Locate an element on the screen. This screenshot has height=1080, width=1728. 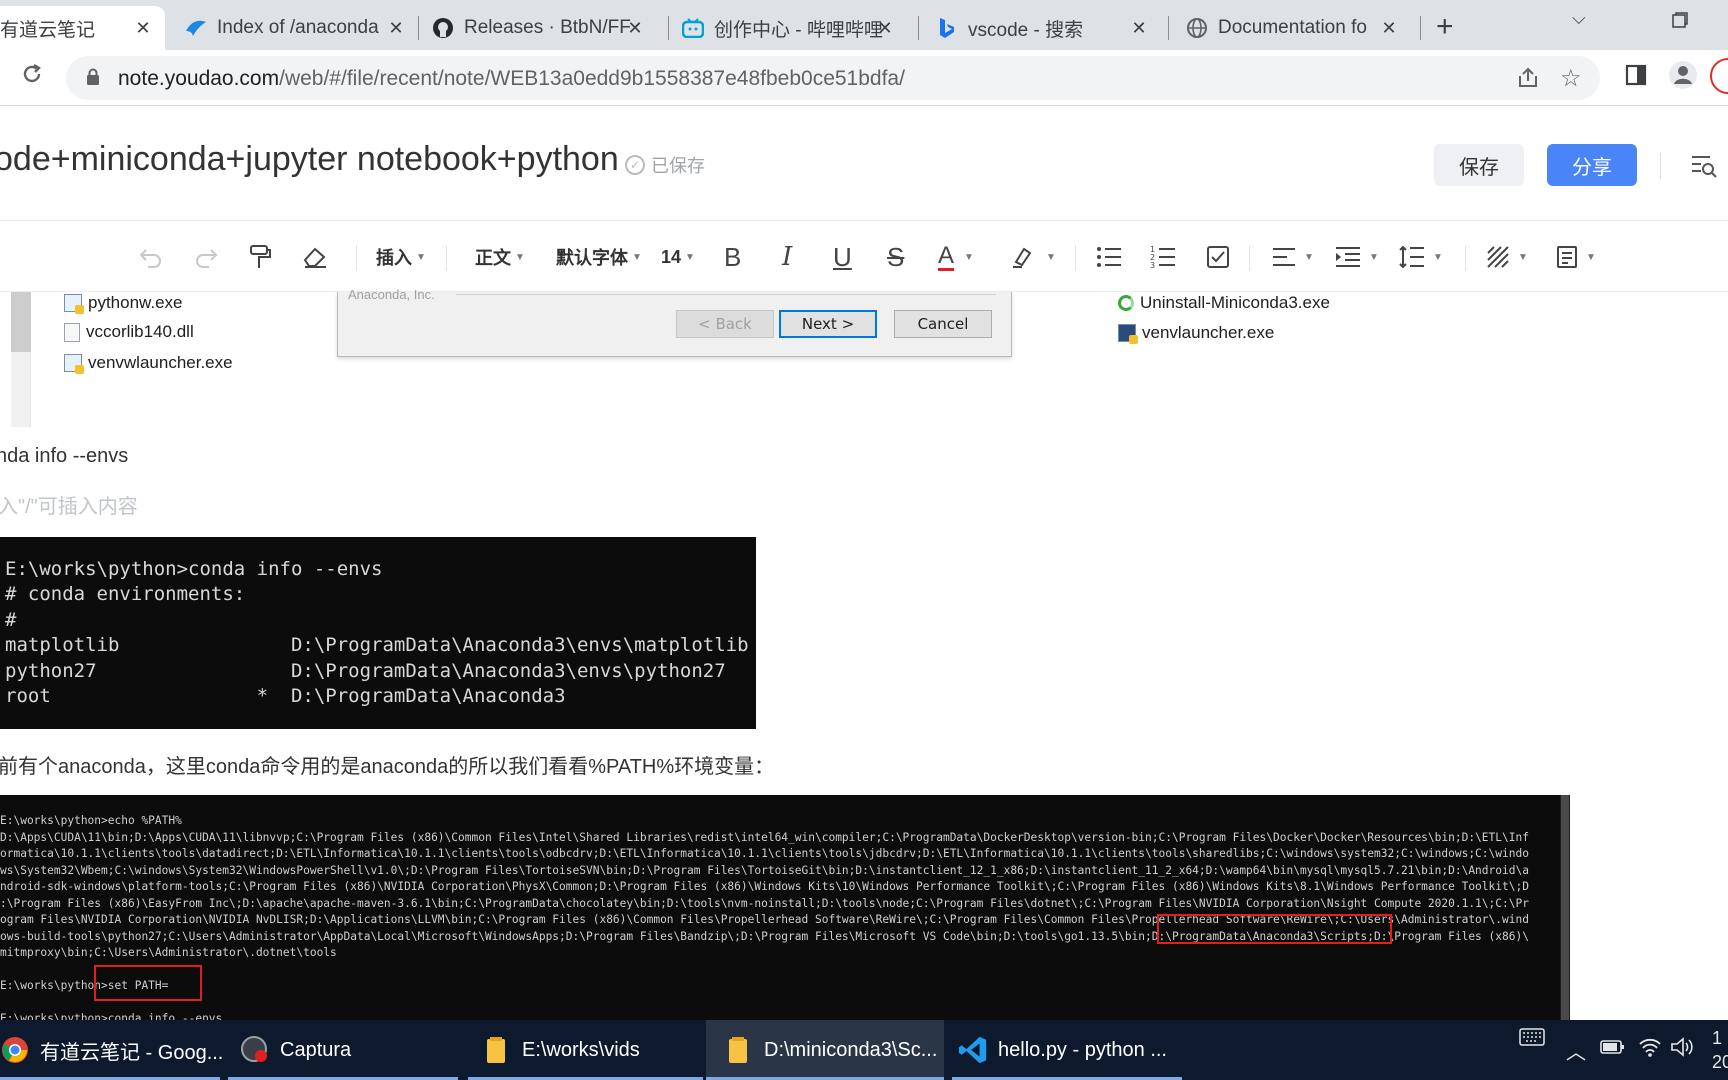
checklist-icon is located at coordinates (1218, 257).